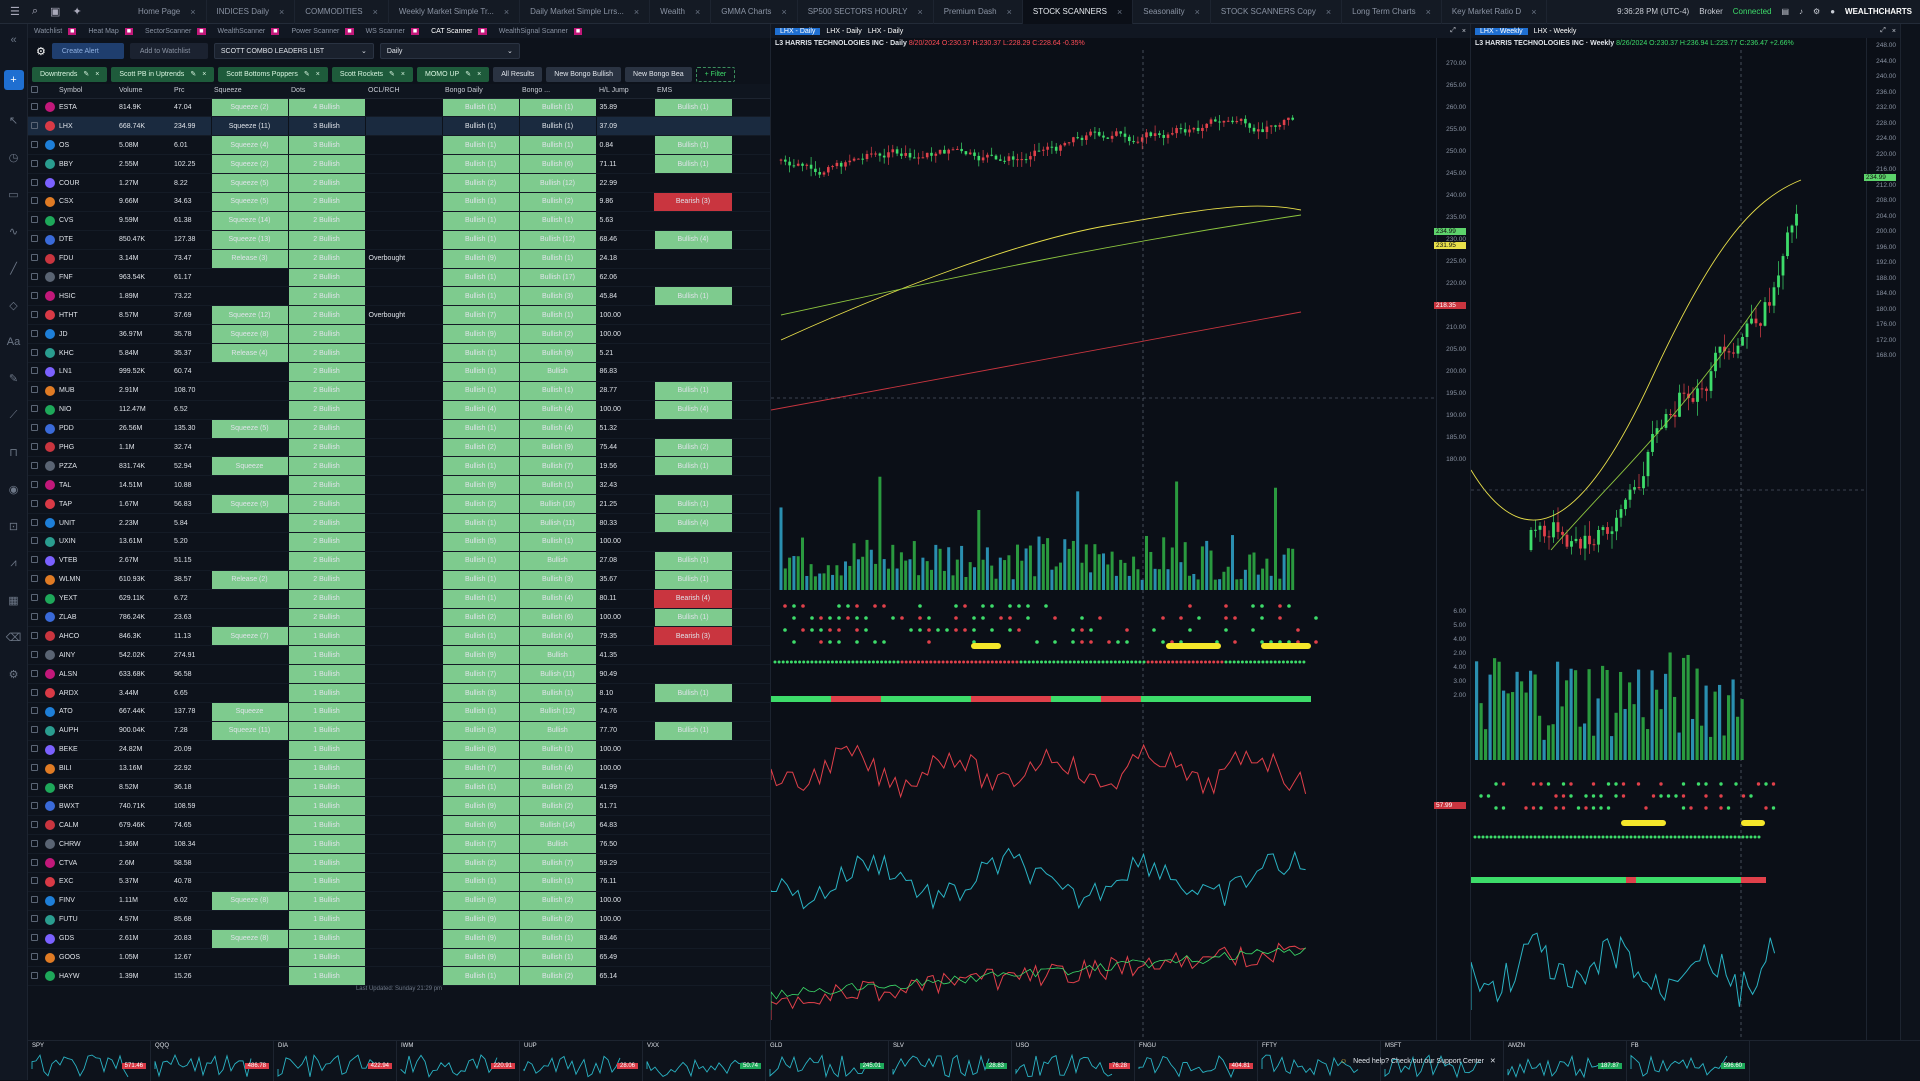  What do you see at coordinates (14, 489) in the screenshot?
I see `eye-icon: ◉` at bounding box center [14, 489].